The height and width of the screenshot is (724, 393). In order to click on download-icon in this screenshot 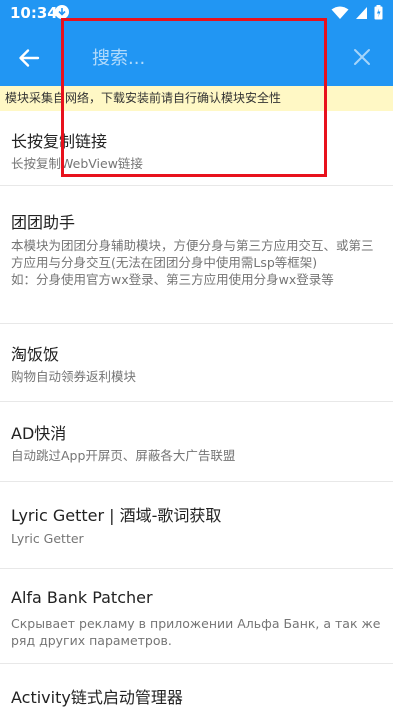, I will do `click(62, 12)`.